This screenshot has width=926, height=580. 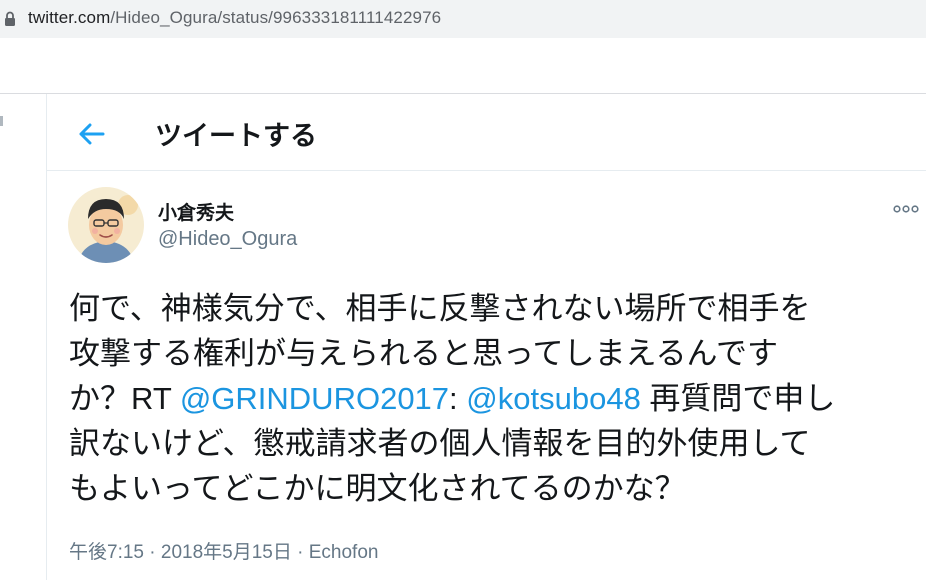 What do you see at coordinates (423, 353) in the screenshot?
I see `tweet-text-line: 攻撃する権利が与えられると思ってしまえるんです` at bounding box center [423, 353].